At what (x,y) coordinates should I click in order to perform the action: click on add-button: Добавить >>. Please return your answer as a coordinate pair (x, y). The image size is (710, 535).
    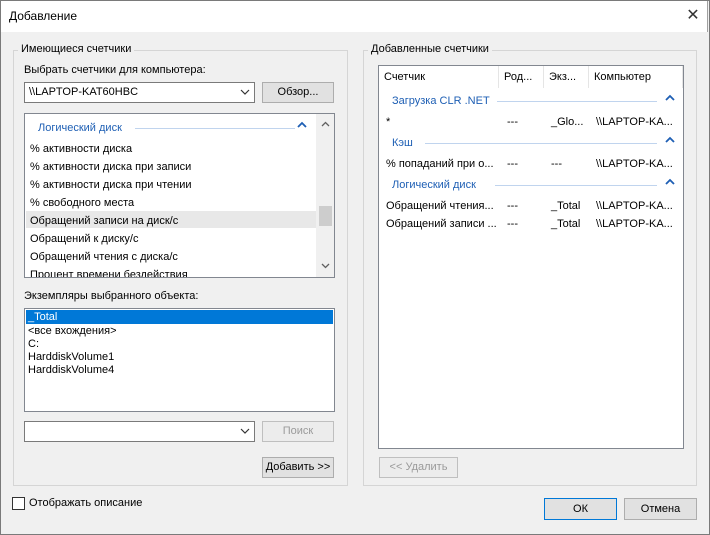
    Looking at the image, I should click on (298, 467).